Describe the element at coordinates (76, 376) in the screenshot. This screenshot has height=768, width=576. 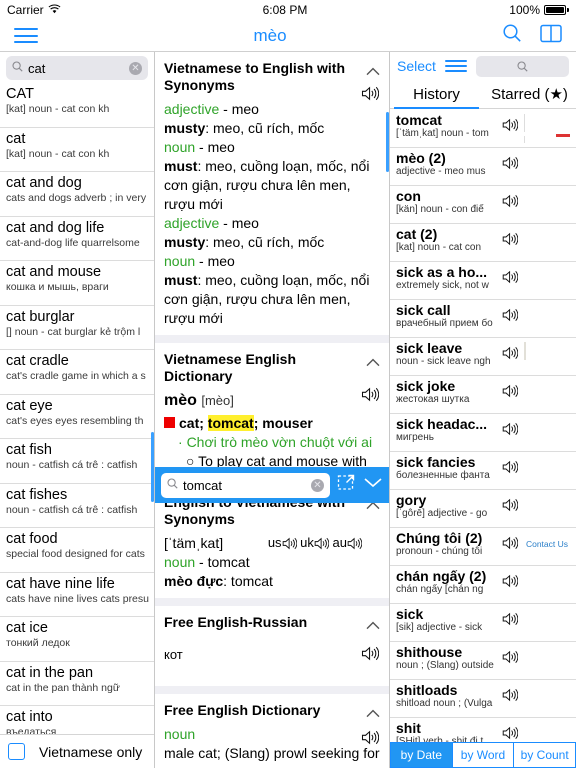
I see `list-item-desc: cat's cradle game in which a s` at that location.